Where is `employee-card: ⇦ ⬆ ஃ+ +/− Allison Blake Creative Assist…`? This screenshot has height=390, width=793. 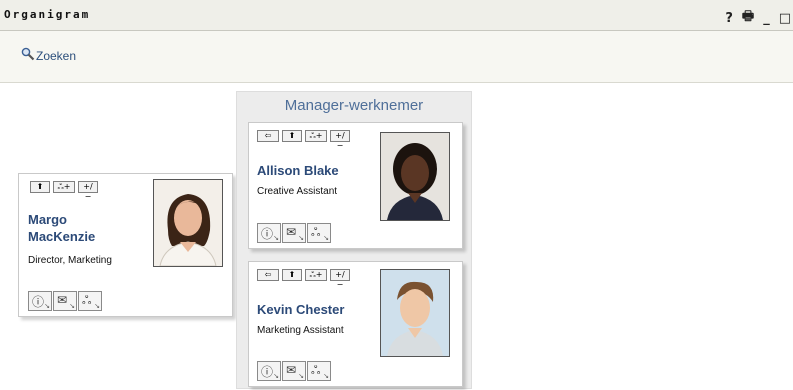 employee-card: ⇦ ⬆ ஃ+ +/− Allison Blake Creative Assist… is located at coordinates (355, 185).